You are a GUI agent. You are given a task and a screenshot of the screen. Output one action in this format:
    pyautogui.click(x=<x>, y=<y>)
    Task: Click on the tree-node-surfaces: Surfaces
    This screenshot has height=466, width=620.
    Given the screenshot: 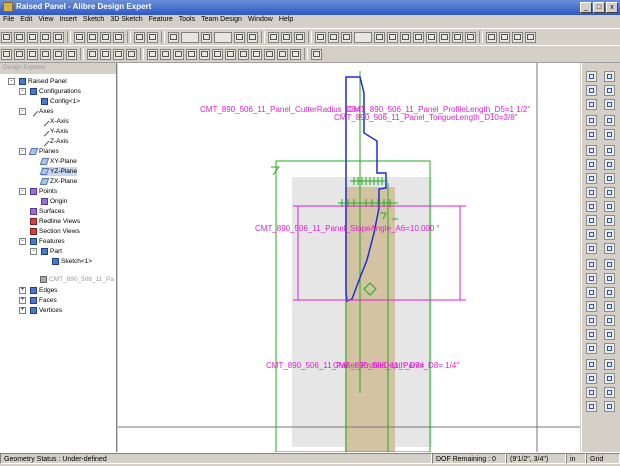 What is the action you would take?
    pyautogui.click(x=47, y=211)
    